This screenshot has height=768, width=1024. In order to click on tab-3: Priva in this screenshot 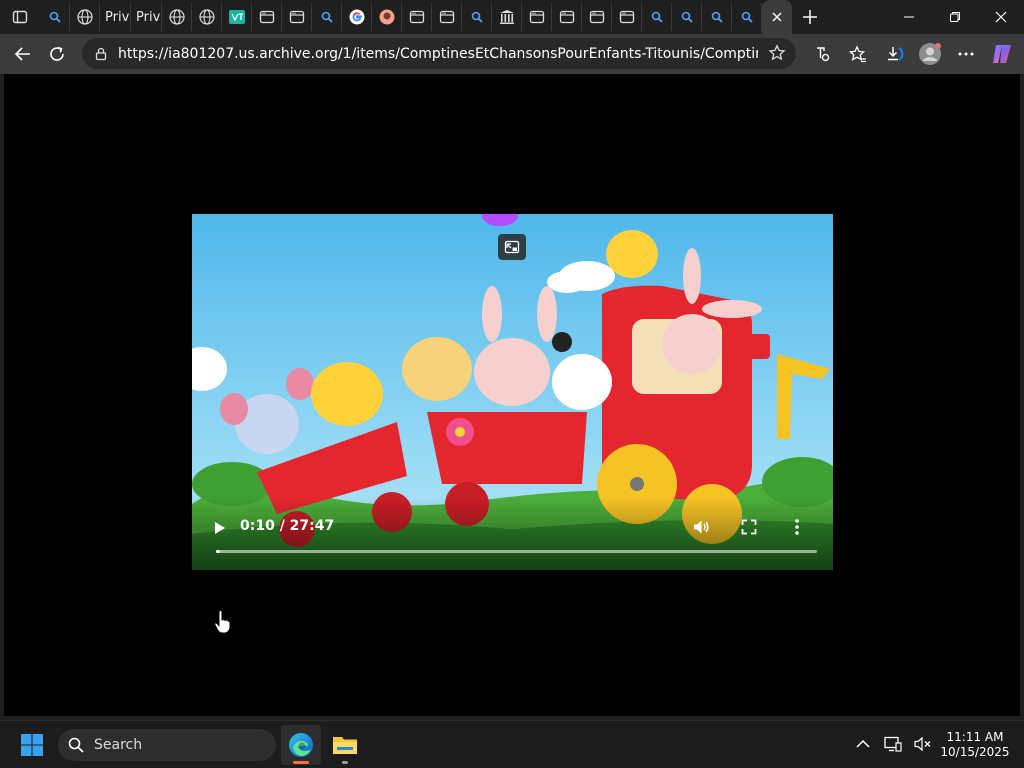, I will do `click(115, 17)`.